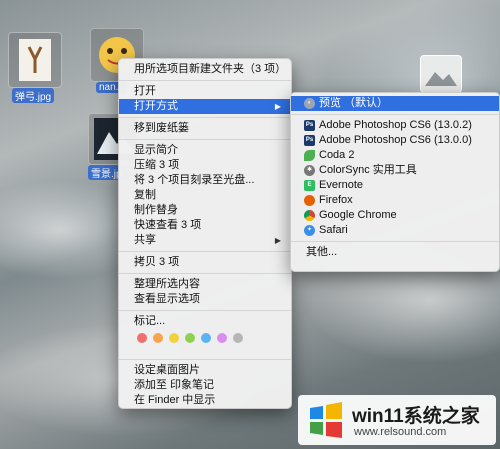 The width and height of the screenshot is (500, 449). What do you see at coordinates (309, 185) in the screenshot?
I see `evernote-icon: E` at bounding box center [309, 185].